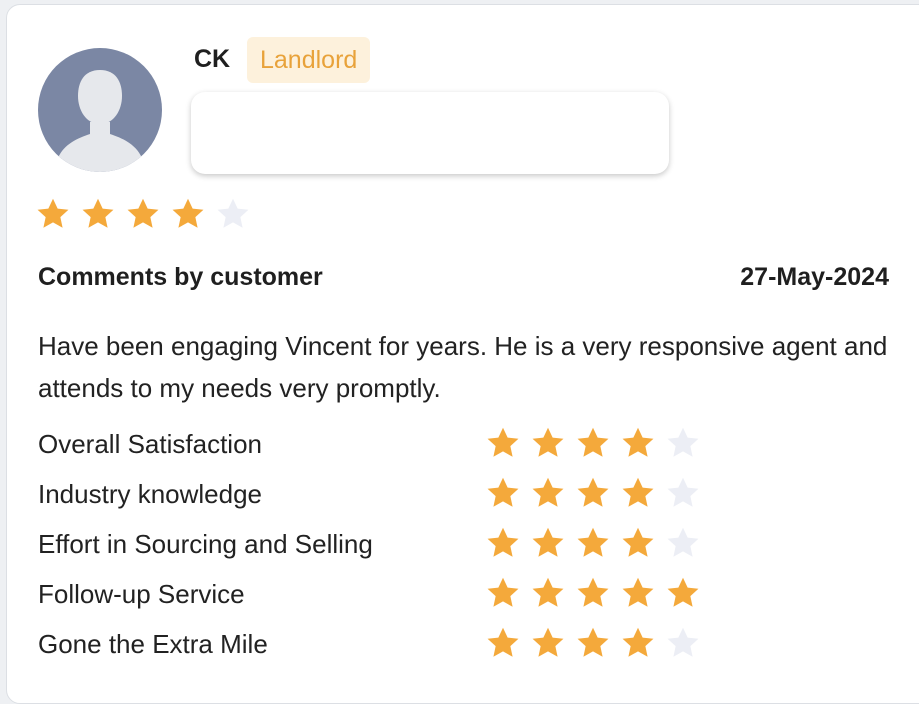 The height and width of the screenshot is (704, 919). What do you see at coordinates (309, 60) in the screenshot?
I see `role-badge: Landlord` at bounding box center [309, 60].